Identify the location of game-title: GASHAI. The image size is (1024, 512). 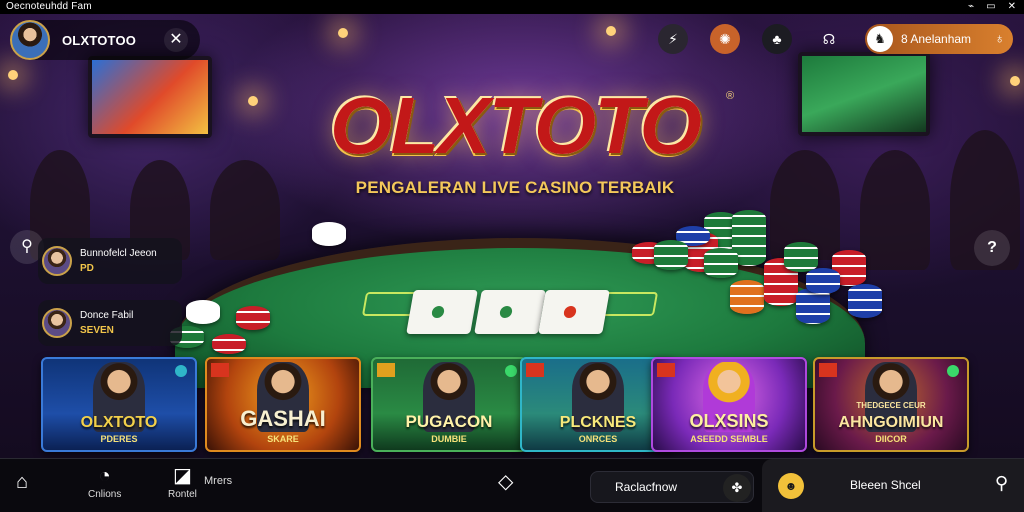
(283, 418).